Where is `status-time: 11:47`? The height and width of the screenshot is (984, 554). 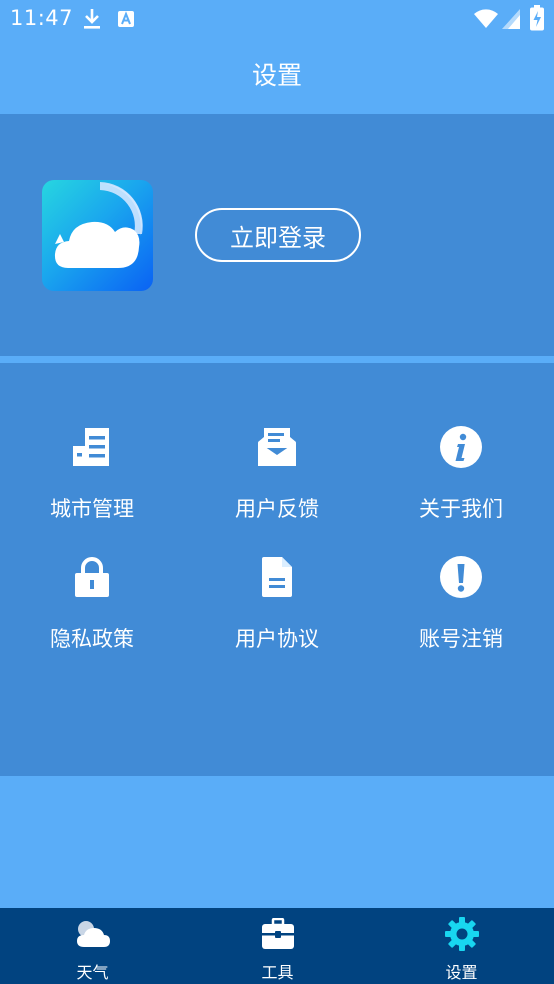
status-time: 11:47 is located at coordinates (42, 18).